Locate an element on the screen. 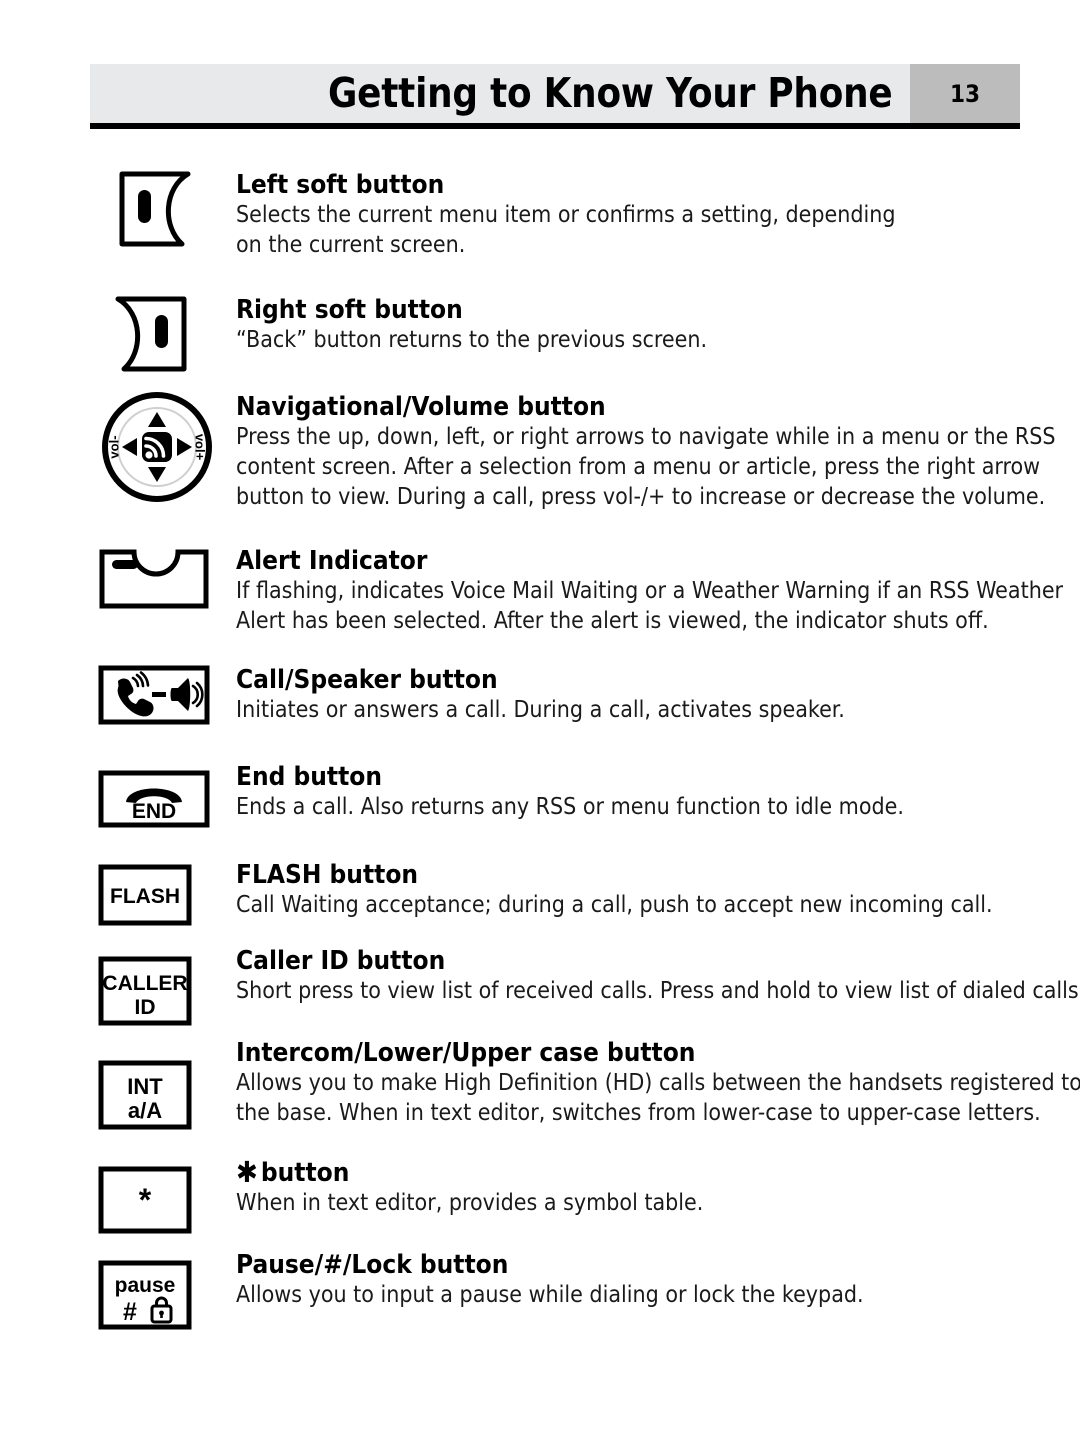  pause-hash-lock-key-icon: pause # is located at coordinates (157, 1295).